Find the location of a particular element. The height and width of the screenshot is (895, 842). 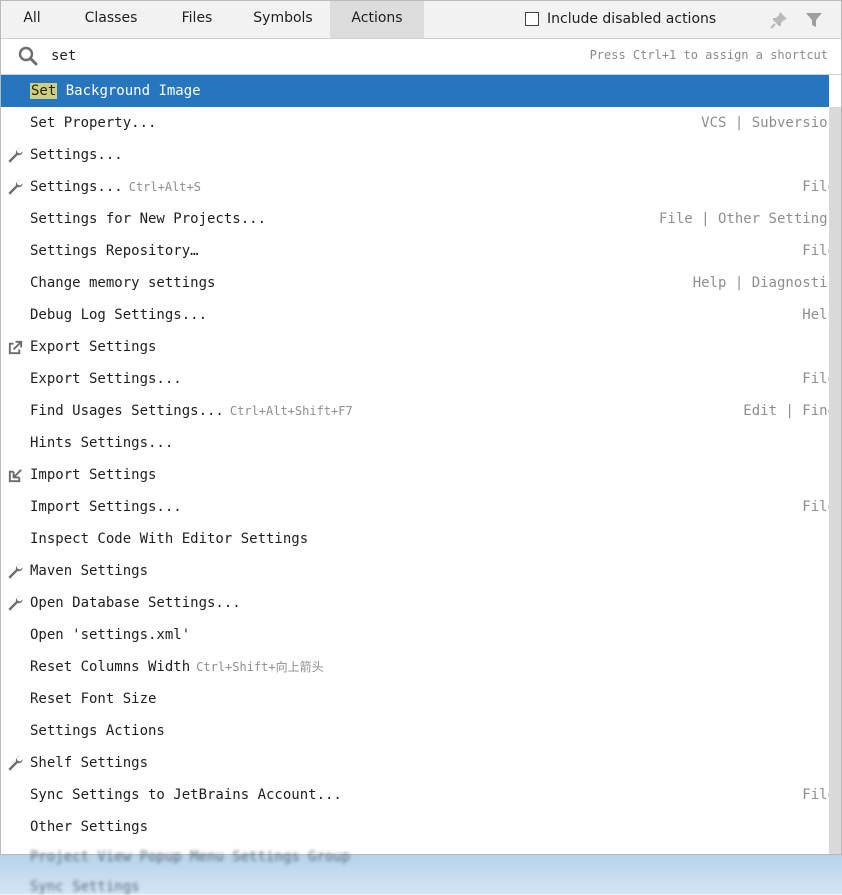

result-row: Open 'settings.xml' is located at coordinates (415, 635).